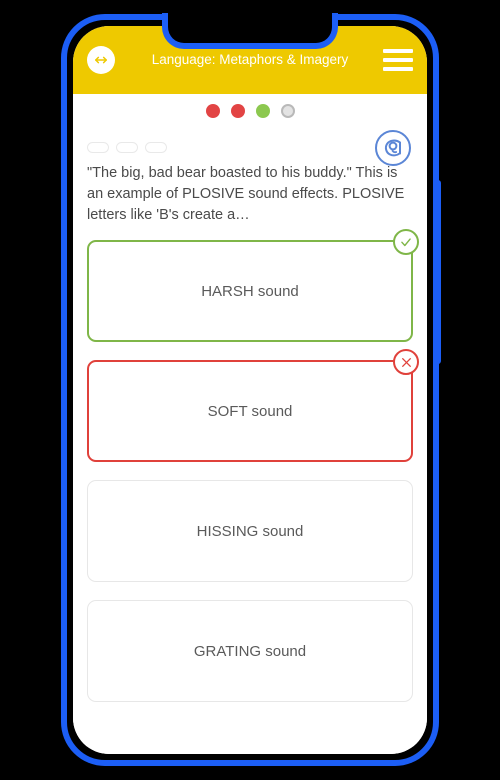  Describe the element at coordinates (250, 111) in the screenshot. I see `progress-dots` at that location.